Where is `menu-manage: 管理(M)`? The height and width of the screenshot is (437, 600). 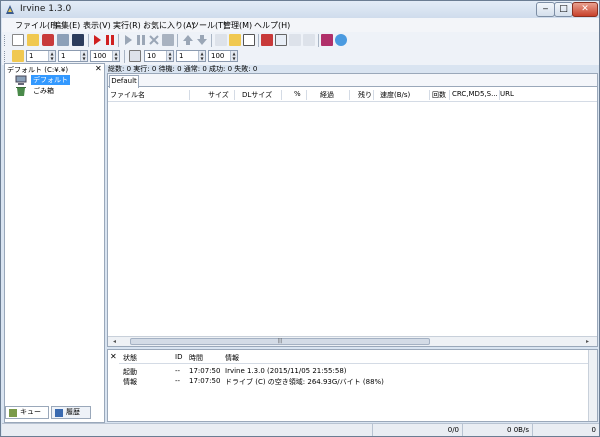 menu-manage: 管理(M) is located at coordinates (237, 25).